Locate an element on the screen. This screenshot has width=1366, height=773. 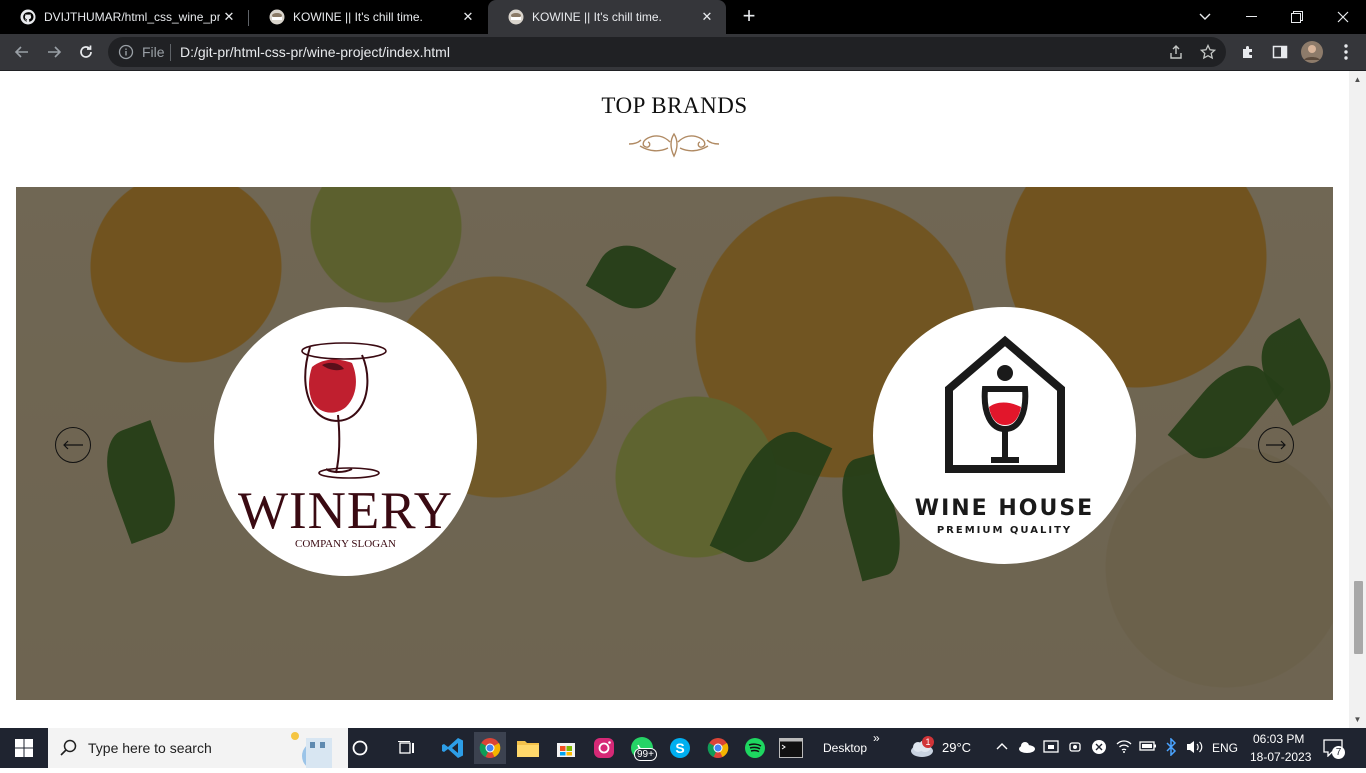
onedrive-icon is located at coordinates (1027, 748).